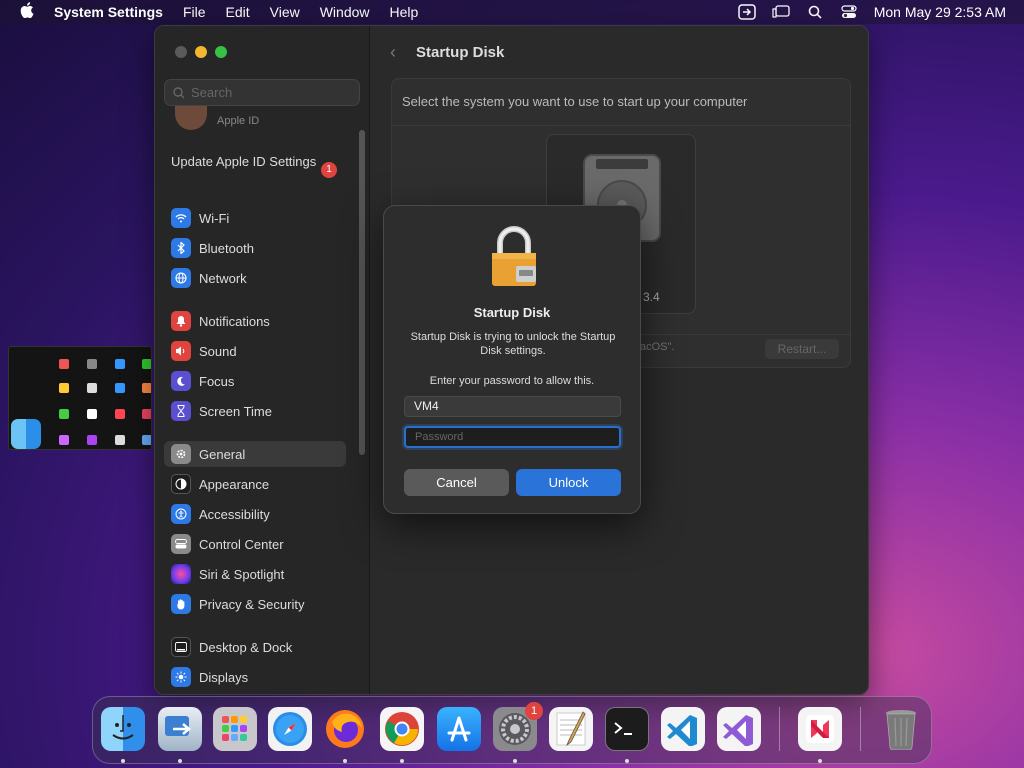  What do you see at coordinates (181, 647) in the screenshot?
I see `dock-icon` at bounding box center [181, 647].